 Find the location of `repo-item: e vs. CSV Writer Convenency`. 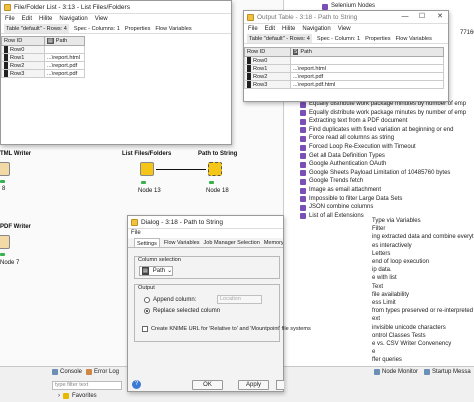

repo-item: e vs. CSV Writer Convenency is located at coordinates (411, 344).